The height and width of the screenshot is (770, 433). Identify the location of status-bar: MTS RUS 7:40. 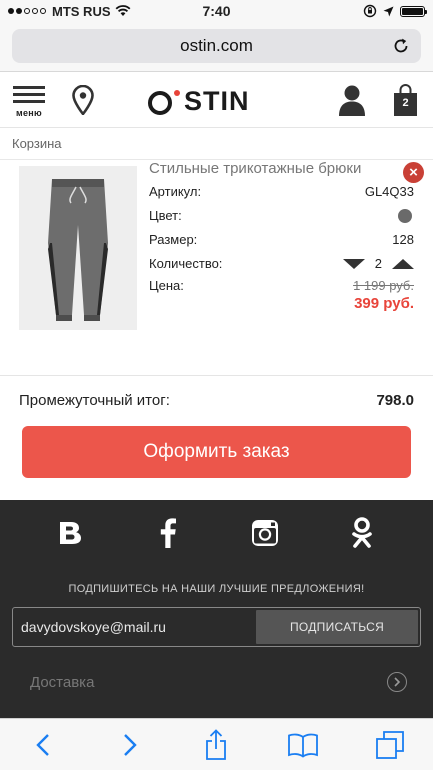
(216, 11).